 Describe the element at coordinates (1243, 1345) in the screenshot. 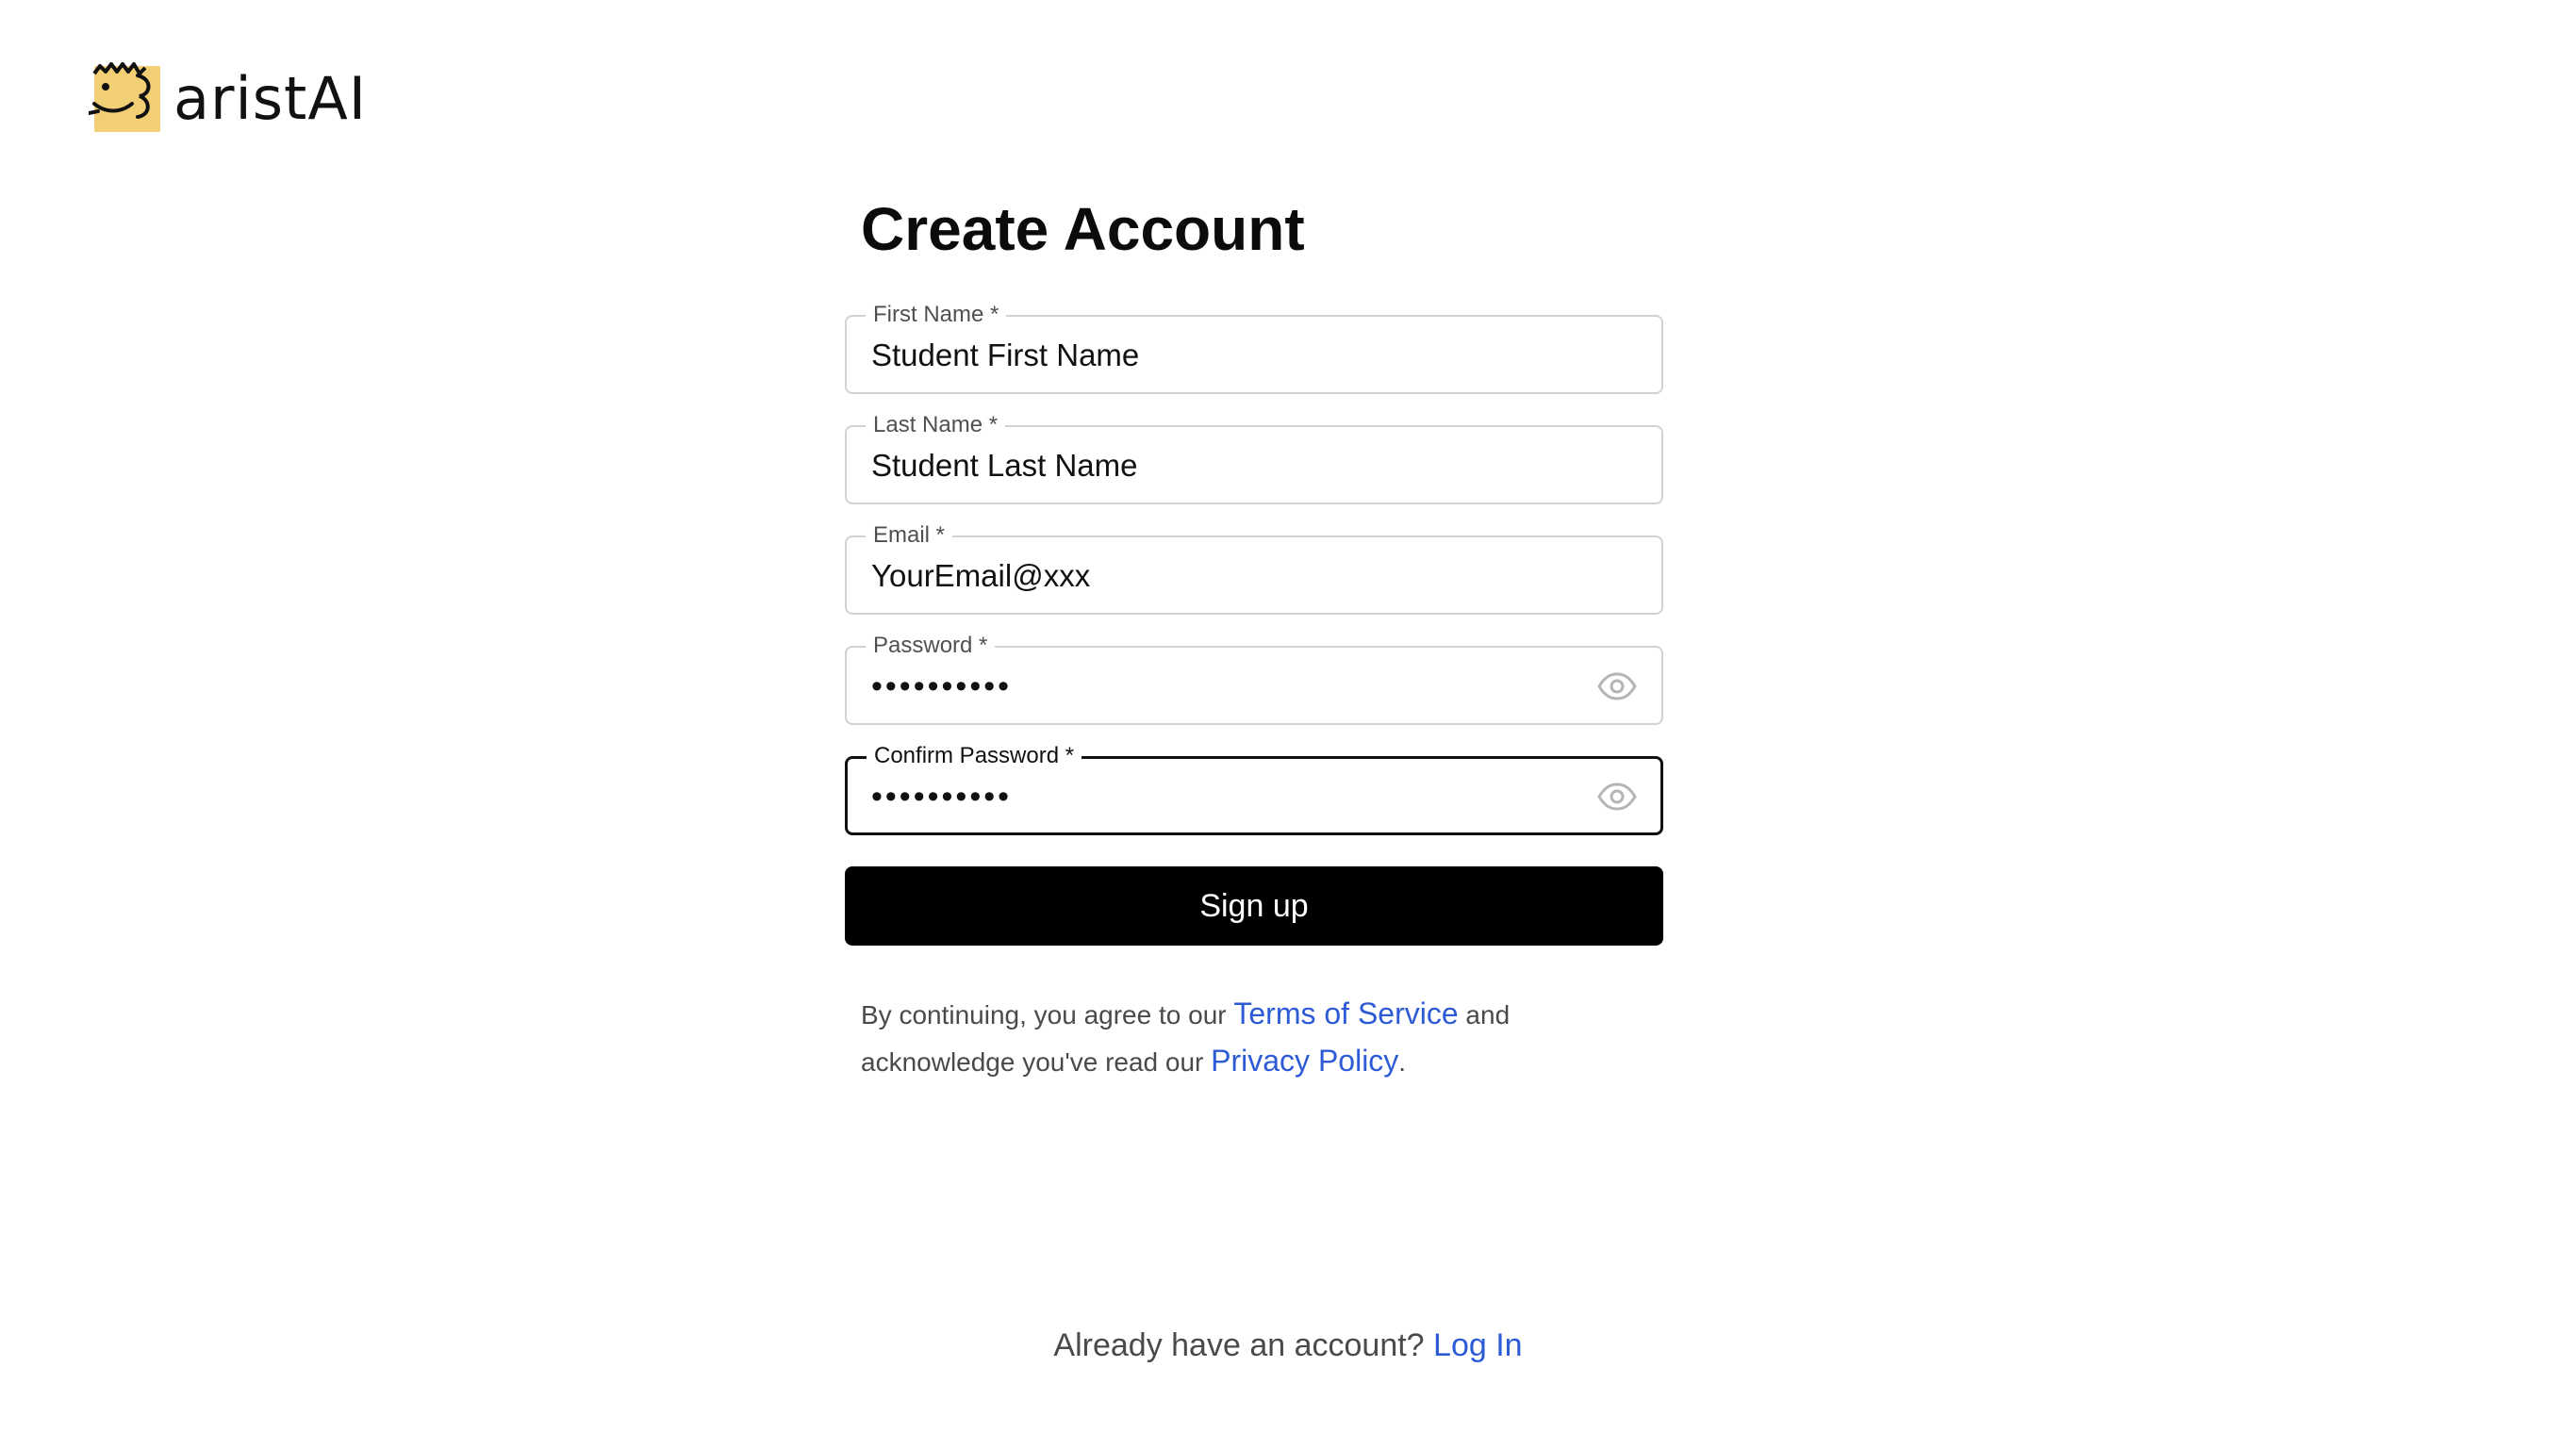

I see `login-prompt-text: Already have an account?` at that location.